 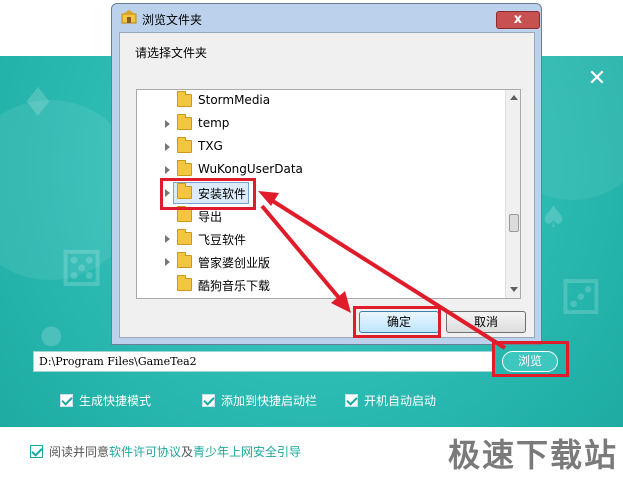 What do you see at coordinates (326, 18) in the screenshot?
I see `dialog-titlebar: 浏览文件夹 x` at bounding box center [326, 18].